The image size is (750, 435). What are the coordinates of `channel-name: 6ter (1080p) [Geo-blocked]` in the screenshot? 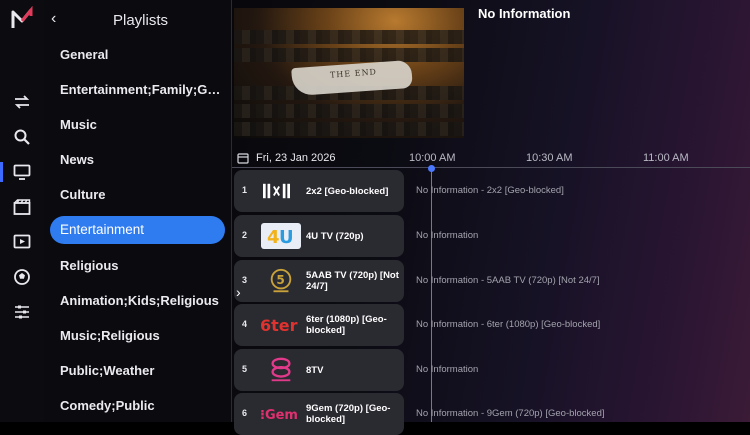 It's located at (346, 325).